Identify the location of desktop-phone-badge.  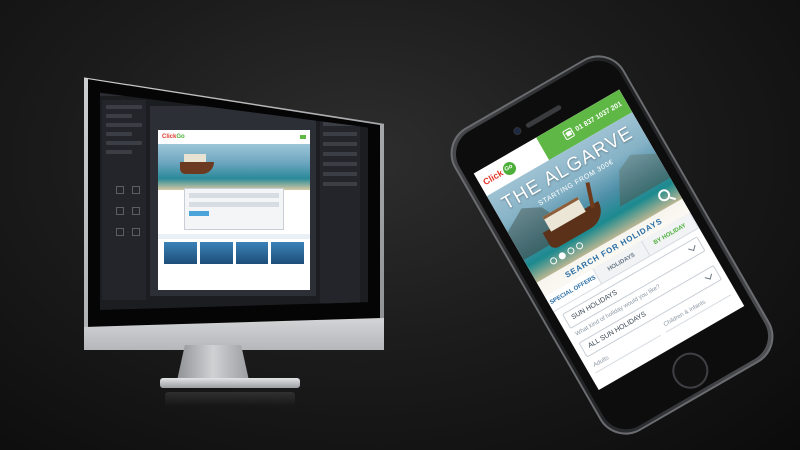
(303, 137).